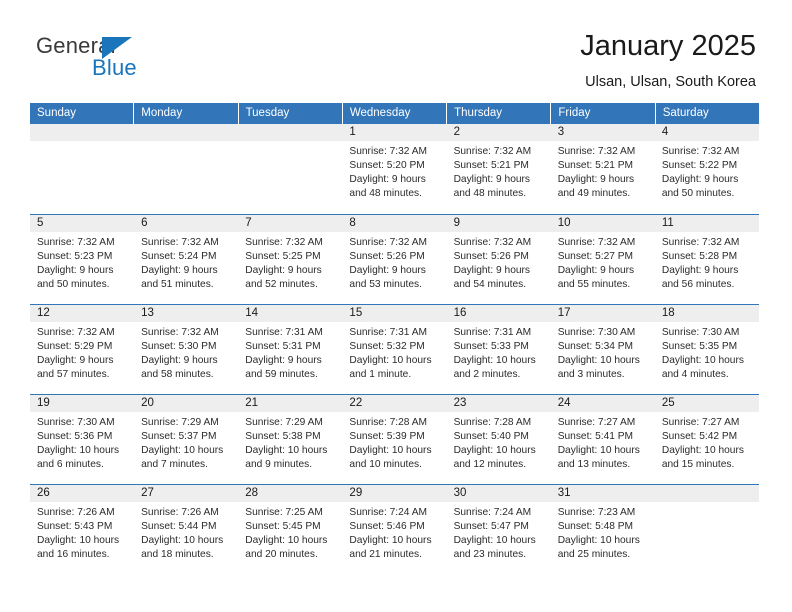 Image resolution: width=792 pixels, height=612 pixels. Describe the element at coordinates (174, 465) in the screenshot. I see `day-detail-daylight-2: and 7 minutes.` at that location.